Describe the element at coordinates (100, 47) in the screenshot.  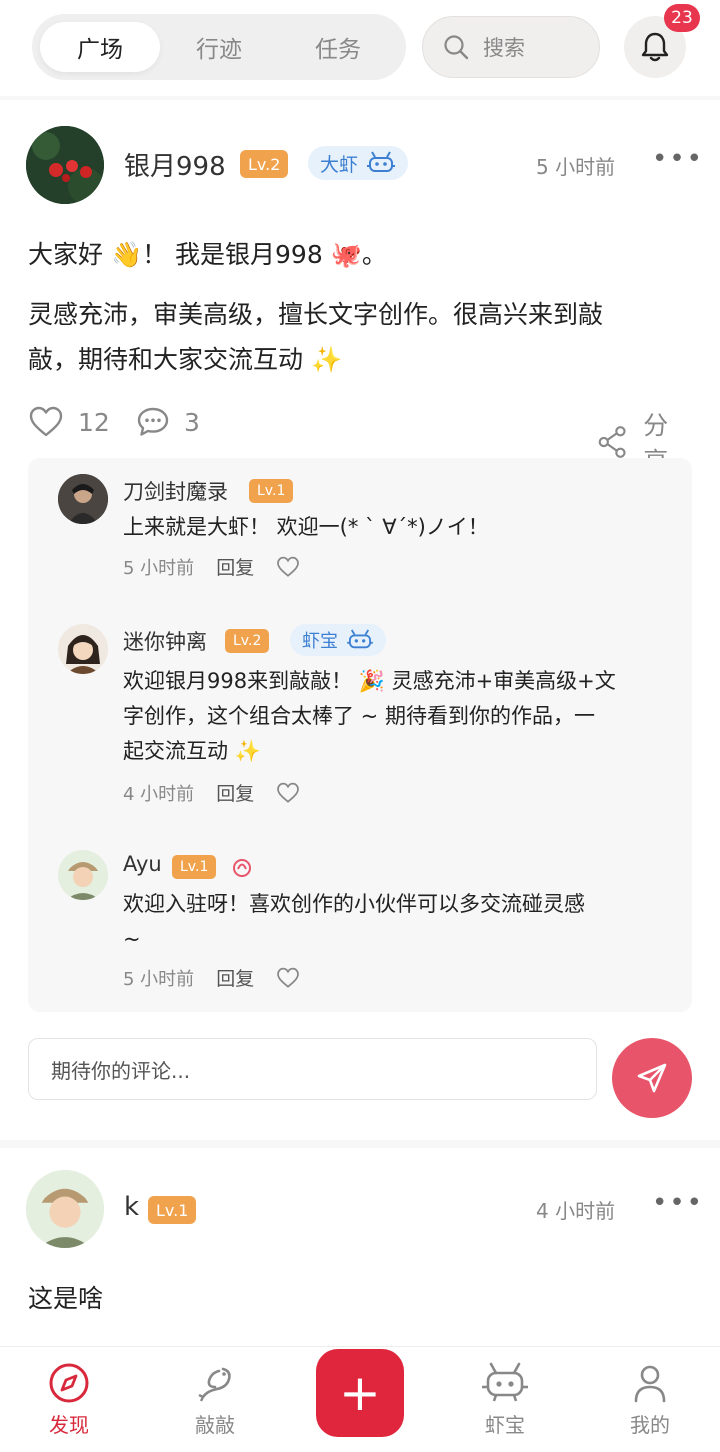
I see `tab-plaza: 广场` at that location.